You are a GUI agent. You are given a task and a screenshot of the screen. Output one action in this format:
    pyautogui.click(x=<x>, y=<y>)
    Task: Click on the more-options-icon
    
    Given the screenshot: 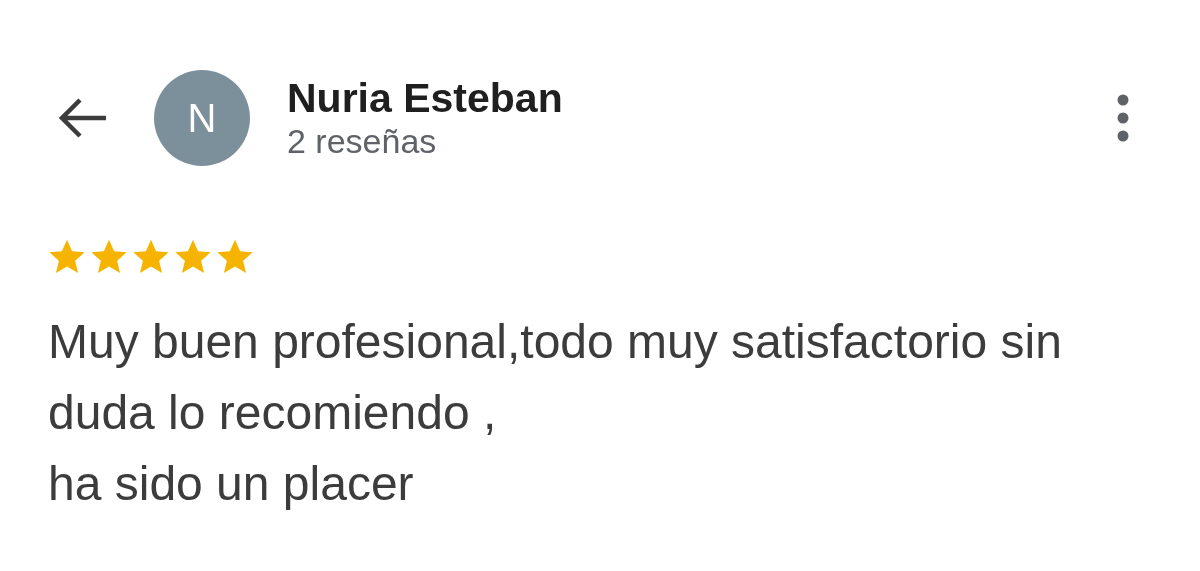 What is the action you would take?
    pyautogui.click(x=1123, y=118)
    